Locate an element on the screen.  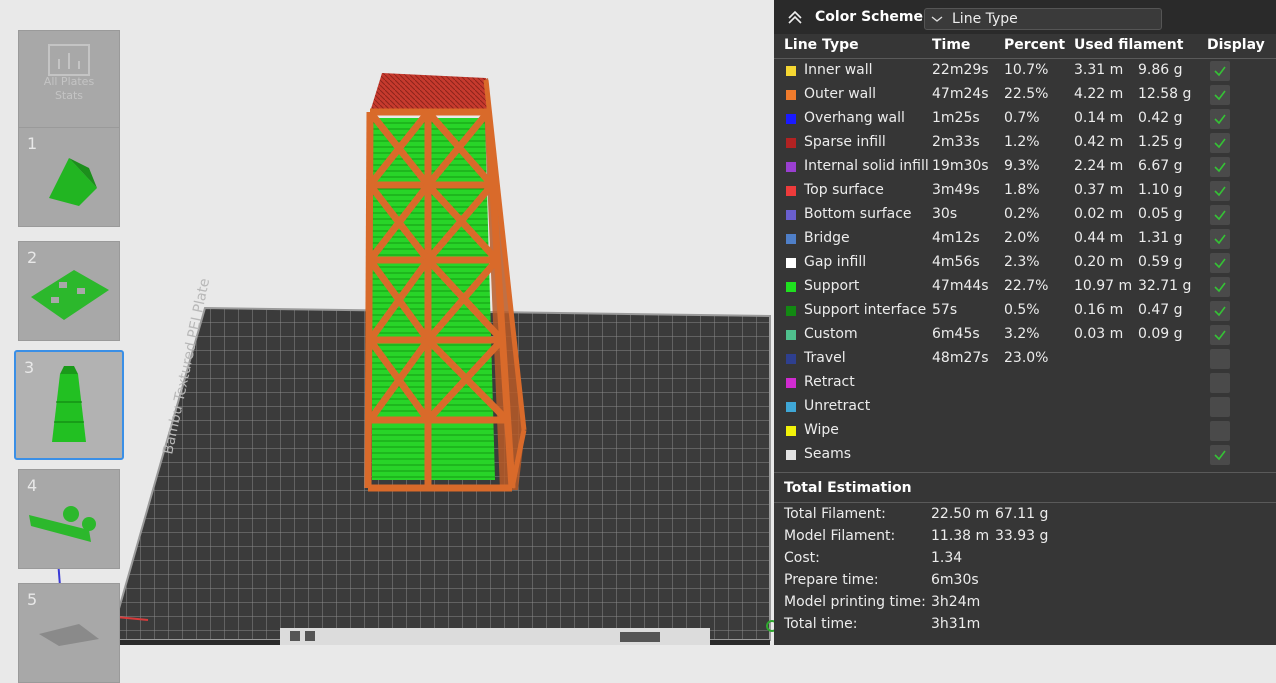
color-scheme-label: Color Scheme is located at coordinates (869, 17).